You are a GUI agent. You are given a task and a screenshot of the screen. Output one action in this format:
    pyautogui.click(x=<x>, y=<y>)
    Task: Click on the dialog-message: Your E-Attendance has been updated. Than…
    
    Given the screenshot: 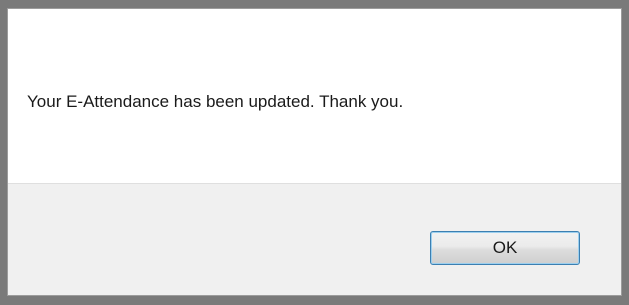 What is the action you would take?
    pyautogui.click(x=215, y=101)
    